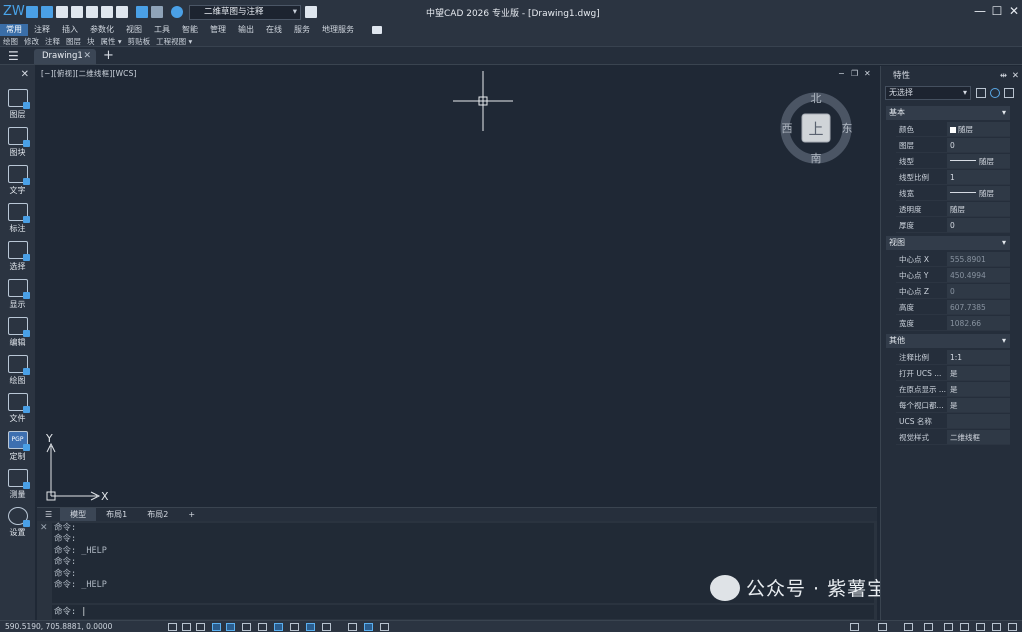 This screenshot has height=632, width=1022. I want to click on prop-value-thickness: 0, so click(978, 225).